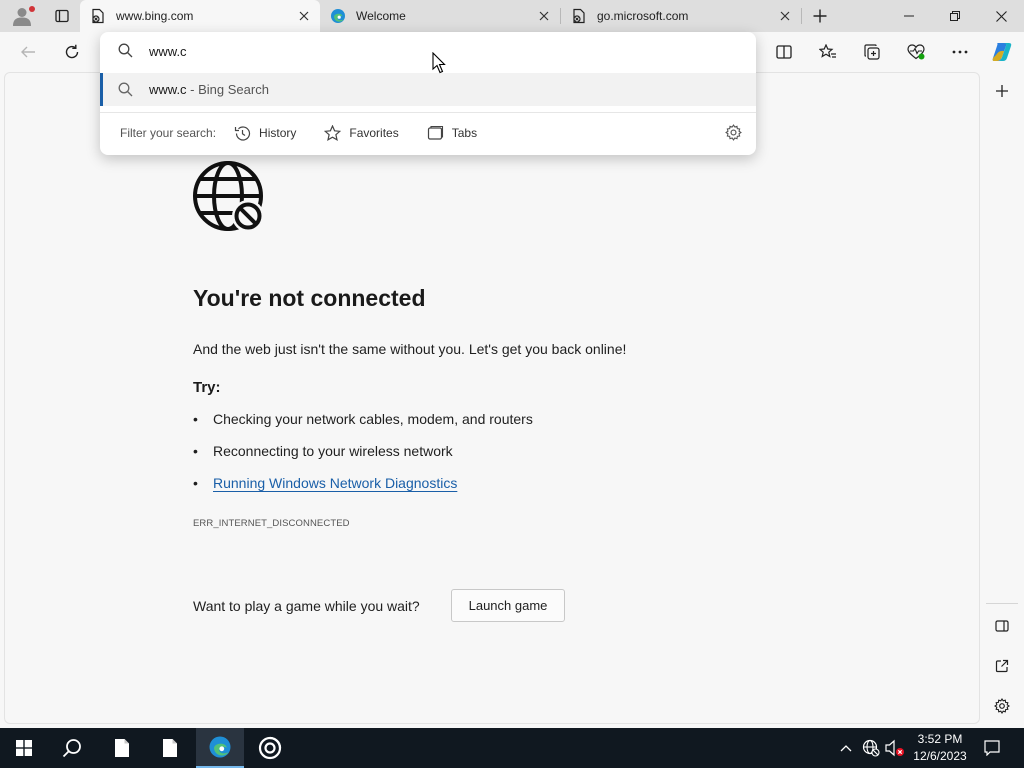 The height and width of the screenshot is (768, 1024). I want to click on list-item: Reconnecting to your wireless network, so click(363, 459).